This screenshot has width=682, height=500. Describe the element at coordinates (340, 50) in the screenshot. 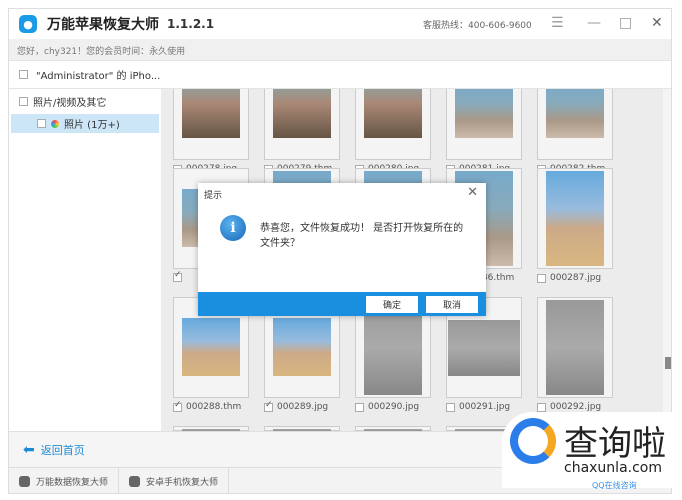

I see `greeting: 您好，chy321！您的会员时间：永久使用` at that location.